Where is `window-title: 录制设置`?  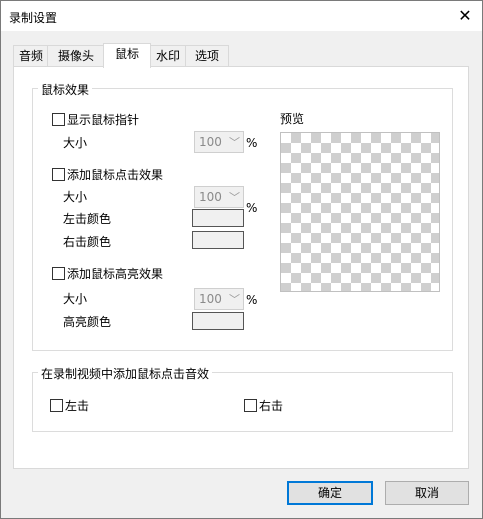 window-title: 录制设置 is located at coordinates (33, 18).